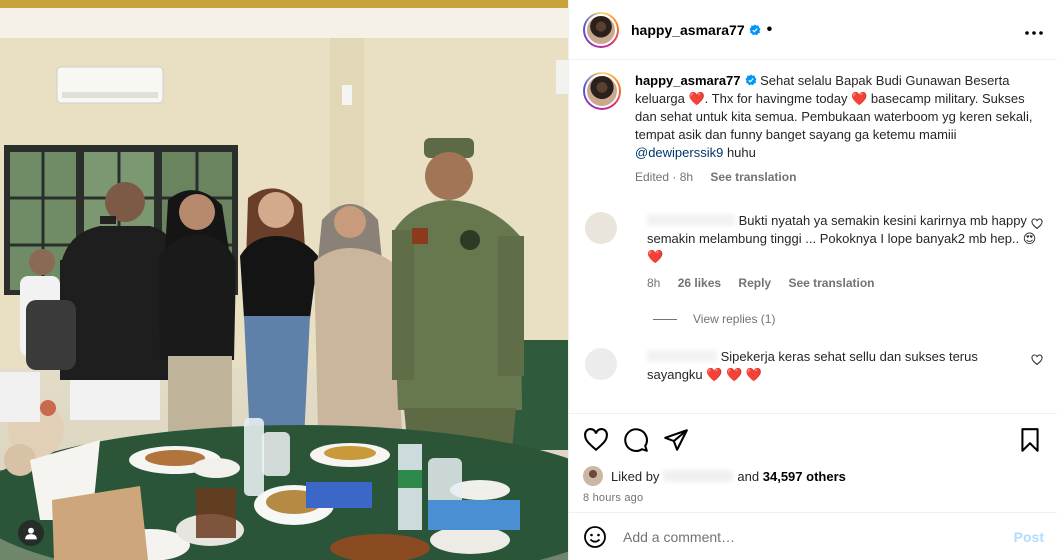 The width and height of the screenshot is (1057, 560). Describe the element at coordinates (593, 476) in the screenshot. I see `liker-avatar` at that location.